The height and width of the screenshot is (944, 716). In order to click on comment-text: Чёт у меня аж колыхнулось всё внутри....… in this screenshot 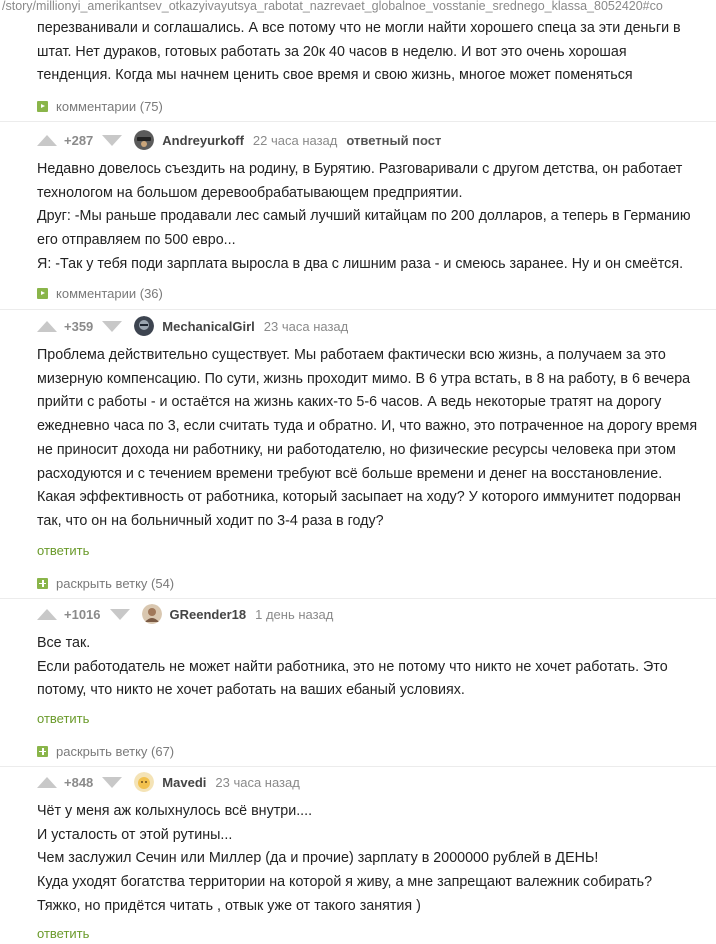, I will do `click(373, 859)`.